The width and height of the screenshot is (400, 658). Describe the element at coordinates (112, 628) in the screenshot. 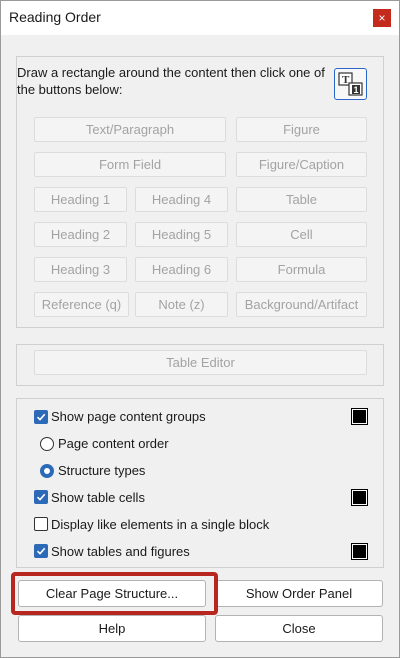

I see `help-button: Help` at that location.